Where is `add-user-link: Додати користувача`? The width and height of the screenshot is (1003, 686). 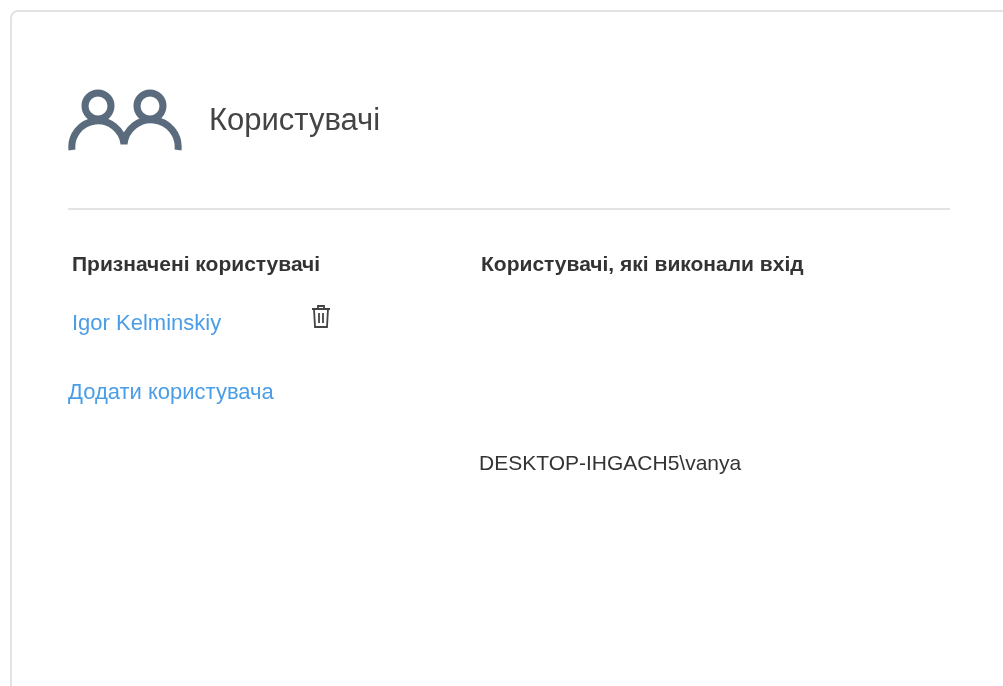 add-user-link: Додати користувача is located at coordinates (171, 392).